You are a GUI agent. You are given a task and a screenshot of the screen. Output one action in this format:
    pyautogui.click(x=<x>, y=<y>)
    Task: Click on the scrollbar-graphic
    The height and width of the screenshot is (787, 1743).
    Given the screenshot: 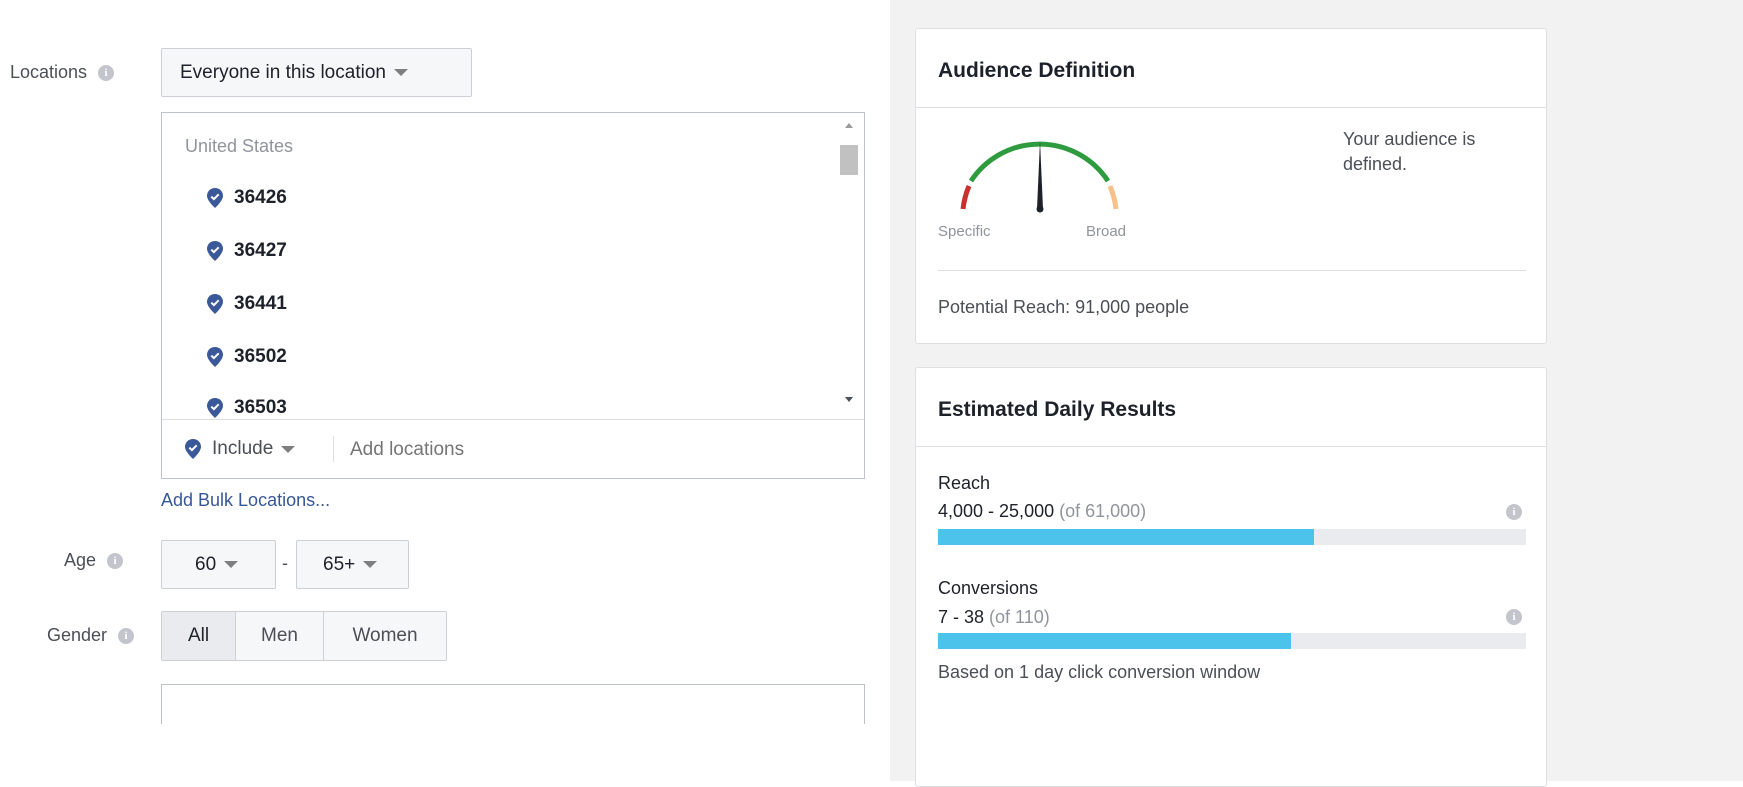 What is the action you would take?
    pyautogui.click(x=849, y=262)
    